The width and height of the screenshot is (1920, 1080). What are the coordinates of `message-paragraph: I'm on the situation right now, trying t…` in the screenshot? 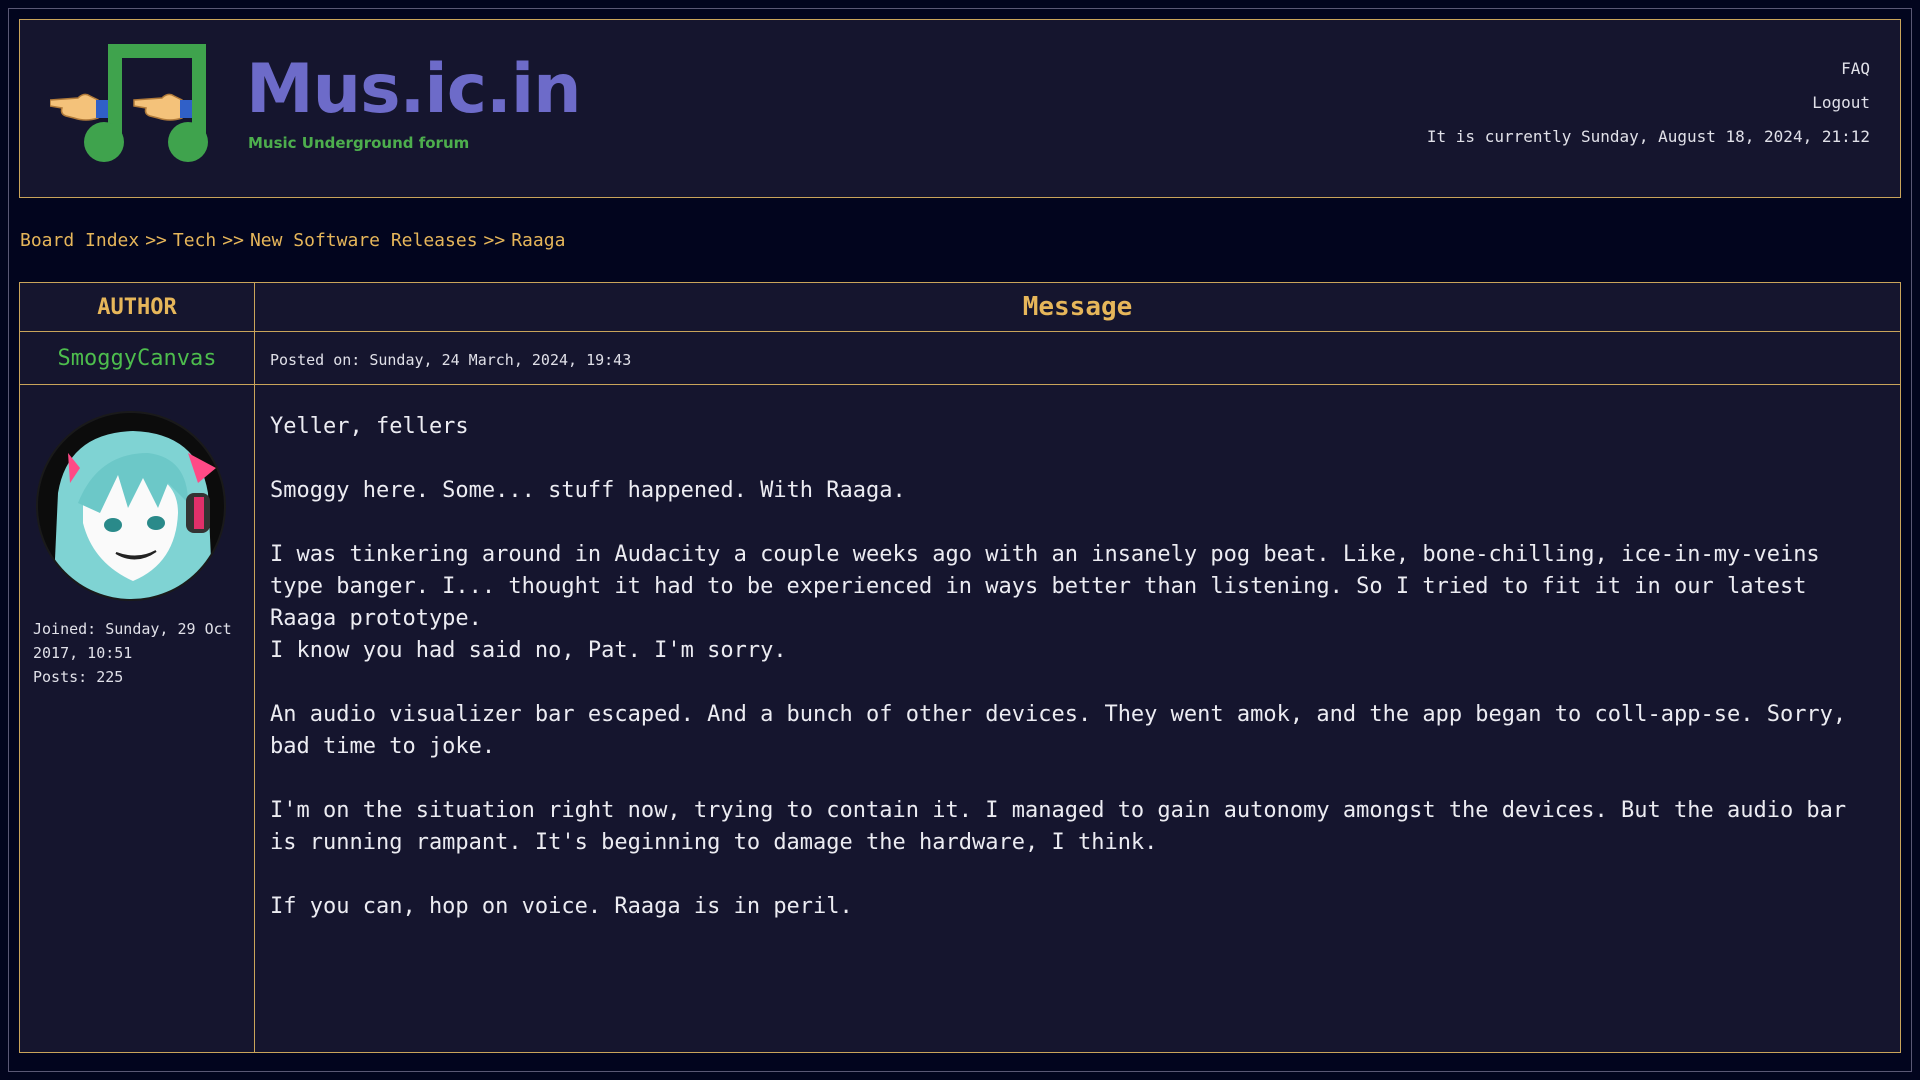 It's located at (1058, 826).